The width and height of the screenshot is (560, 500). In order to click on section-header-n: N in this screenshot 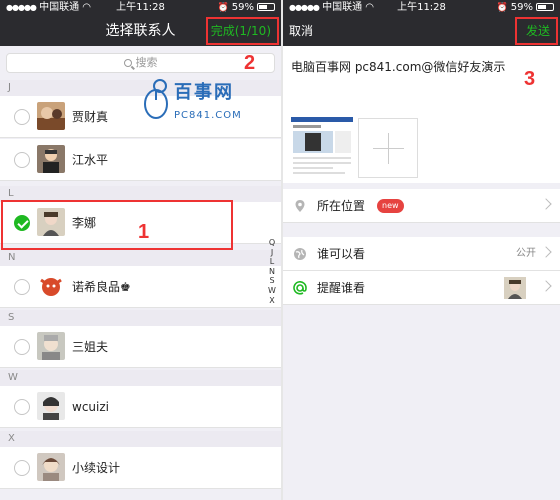, I will do `click(140, 258)`.